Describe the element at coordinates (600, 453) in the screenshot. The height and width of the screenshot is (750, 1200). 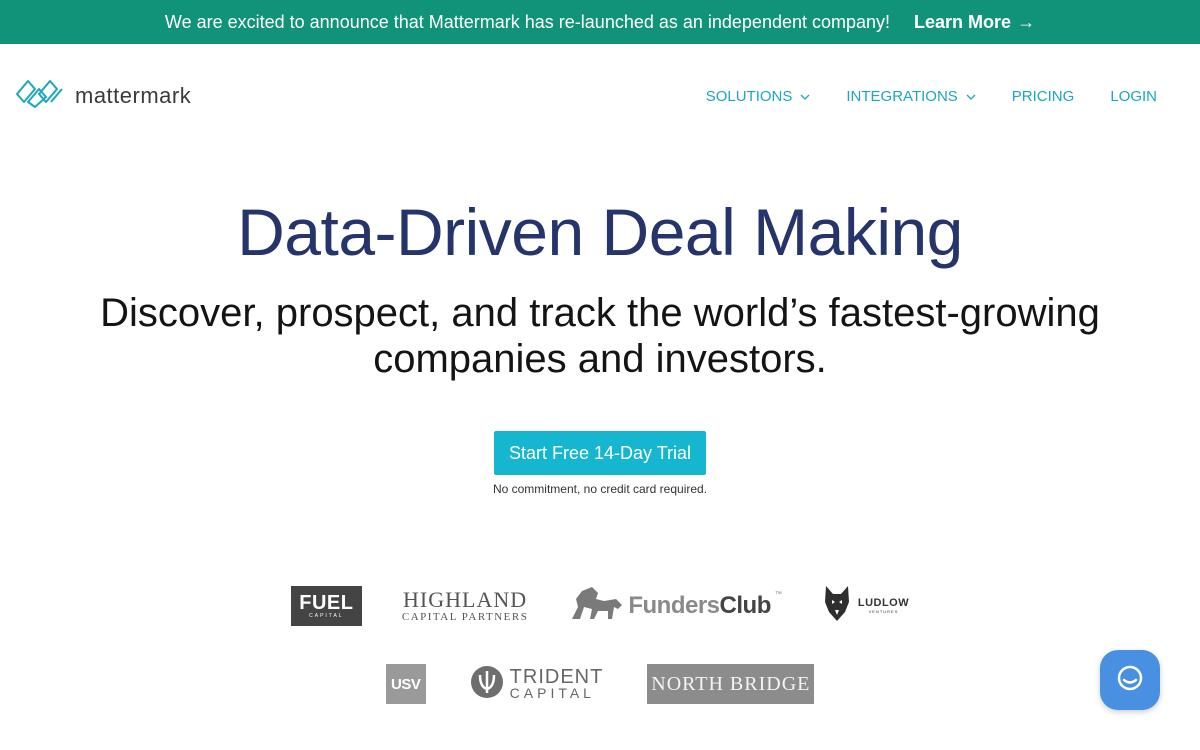
I see `start-trial-button: Start Free 14-Day Trial` at that location.